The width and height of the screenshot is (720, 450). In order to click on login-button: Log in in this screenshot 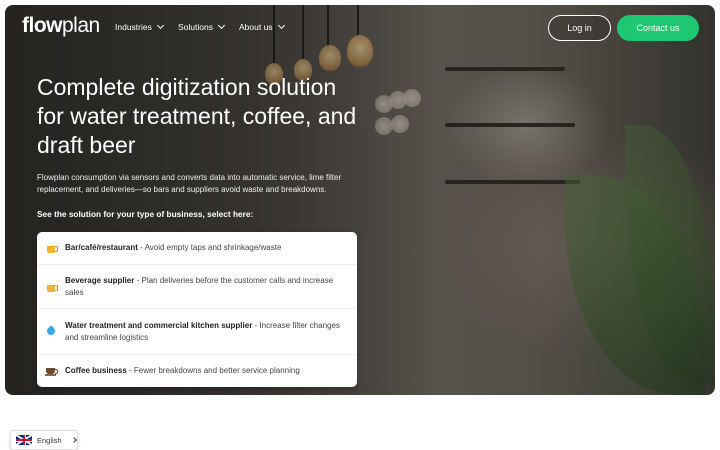, I will do `click(579, 28)`.